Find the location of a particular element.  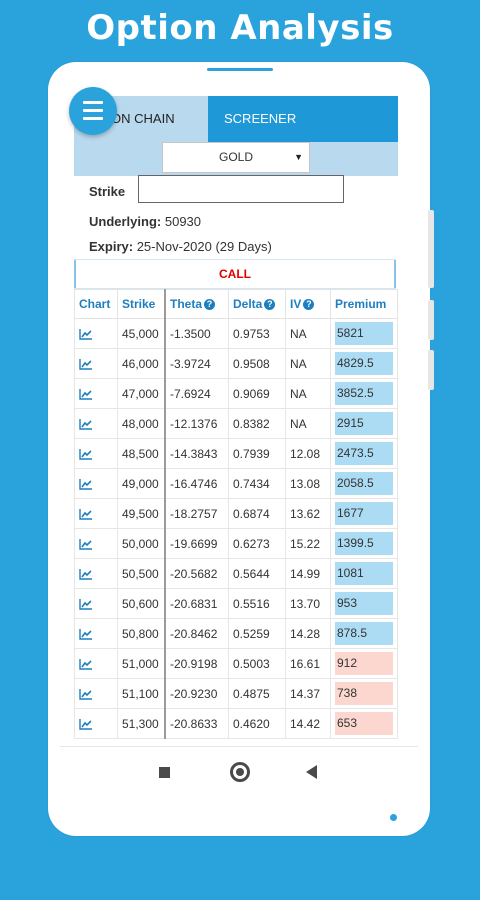

cell-iv: 15.22 is located at coordinates (308, 543).